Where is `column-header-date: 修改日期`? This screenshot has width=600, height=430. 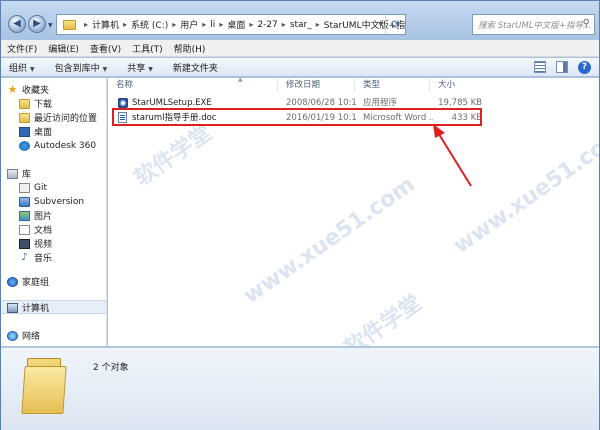 column-header-date: 修改日期 is located at coordinates (316, 85).